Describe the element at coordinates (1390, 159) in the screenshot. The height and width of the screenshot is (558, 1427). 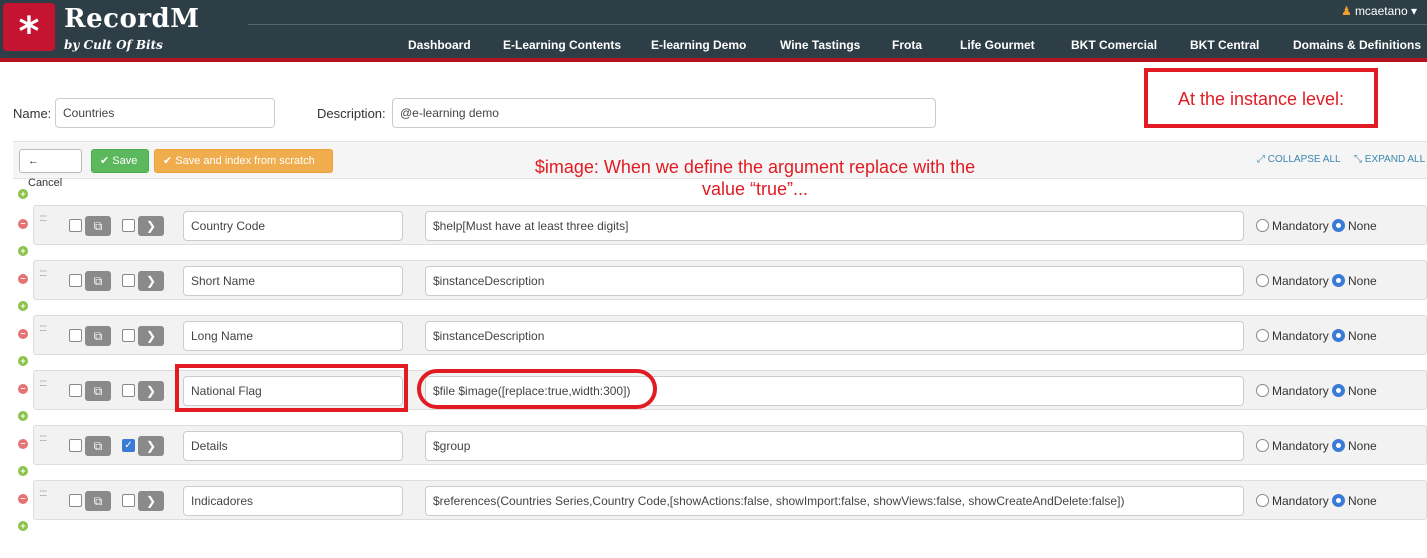
I see `expand-all-link: ⤡ EXPAND ALL` at that location.